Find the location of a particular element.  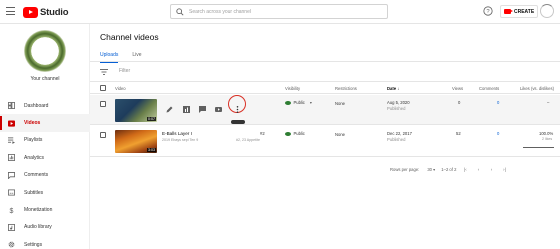

column-restrictions: Restrictions is located at coordinates (346, 88).